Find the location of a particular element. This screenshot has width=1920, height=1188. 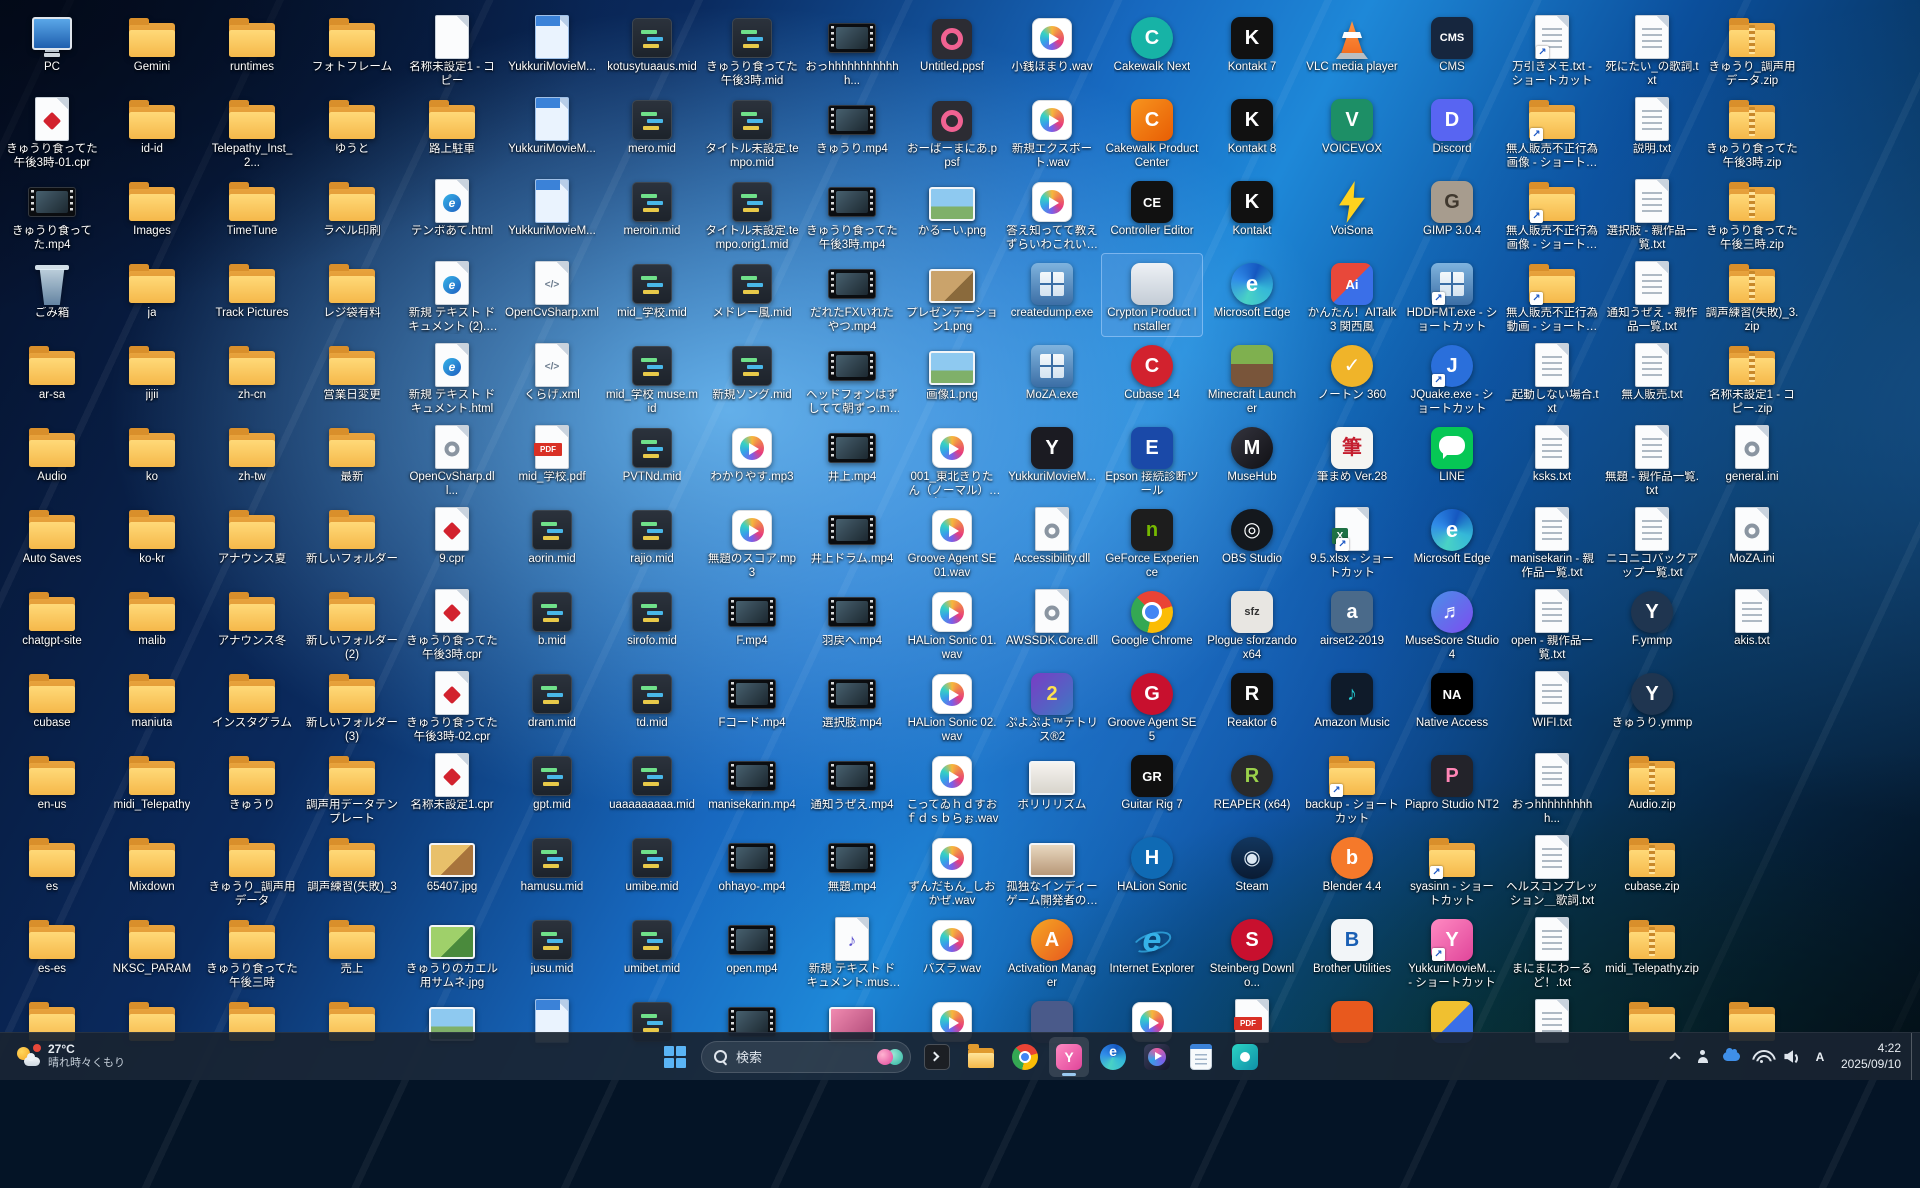

desktop-icon: eテンポあて.html is located at coordinates (452, 213).